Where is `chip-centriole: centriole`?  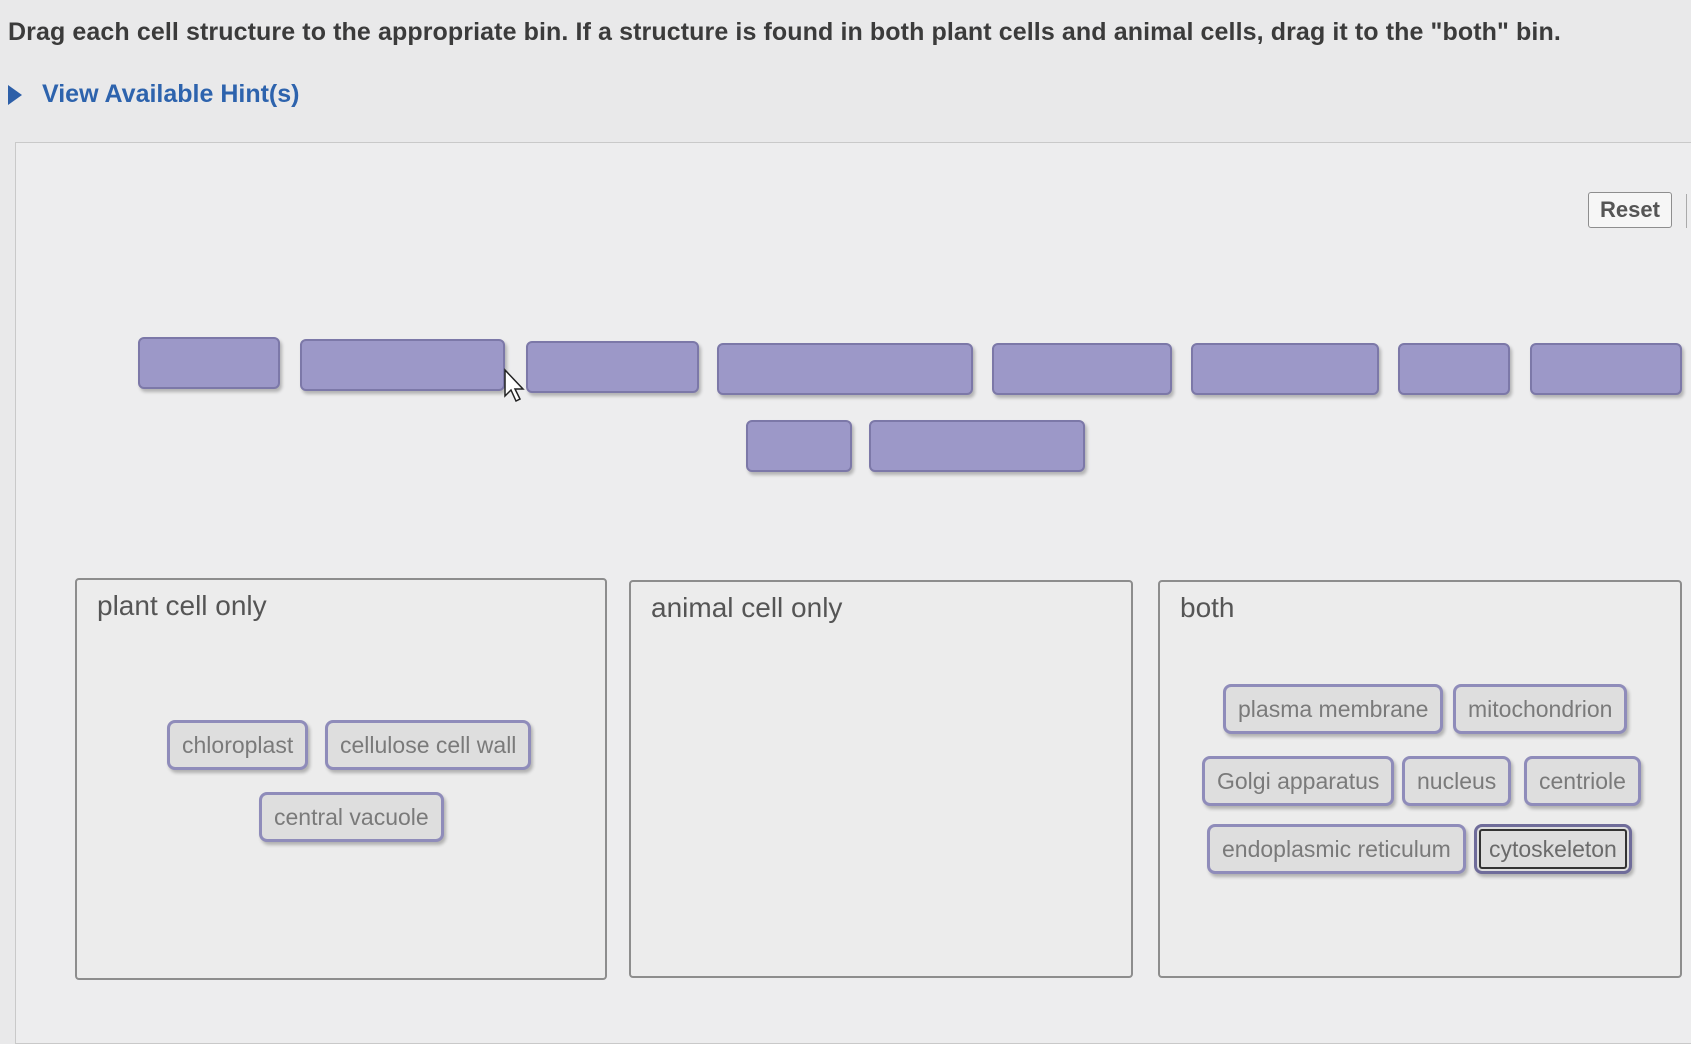
chip-centriole: centriole is located at coordinates (1582, 781).